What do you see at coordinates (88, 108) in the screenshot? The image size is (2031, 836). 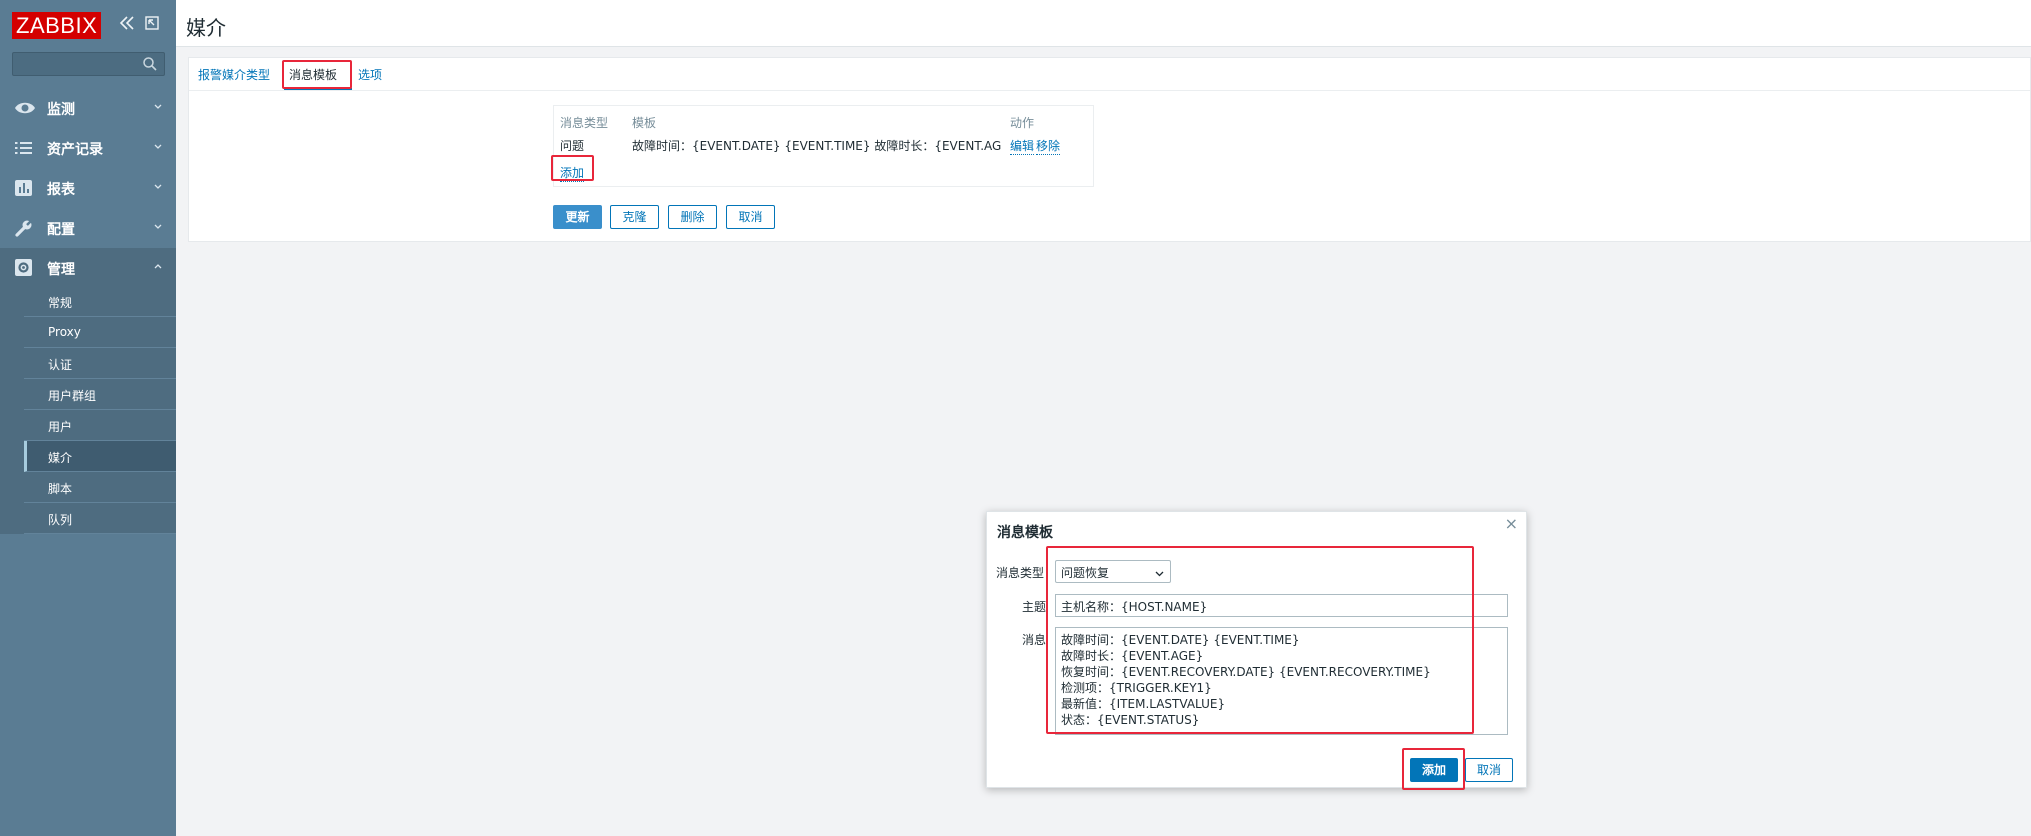 I see `nav-monitoring: 监测` at bounding box center [88, 108].